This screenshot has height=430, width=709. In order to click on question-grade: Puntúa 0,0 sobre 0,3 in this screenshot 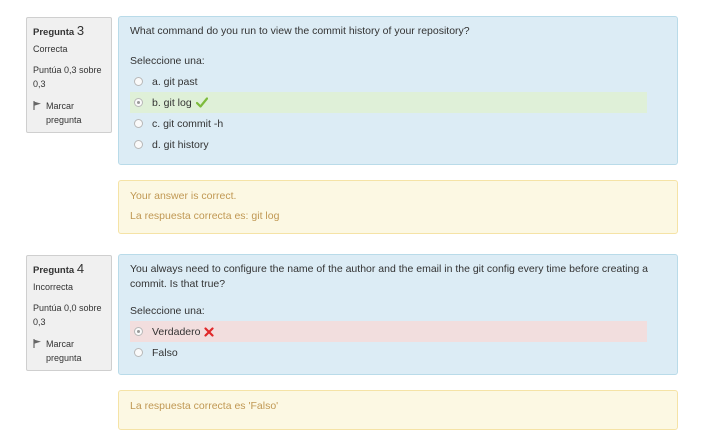, I will do `click(67, 315)`.